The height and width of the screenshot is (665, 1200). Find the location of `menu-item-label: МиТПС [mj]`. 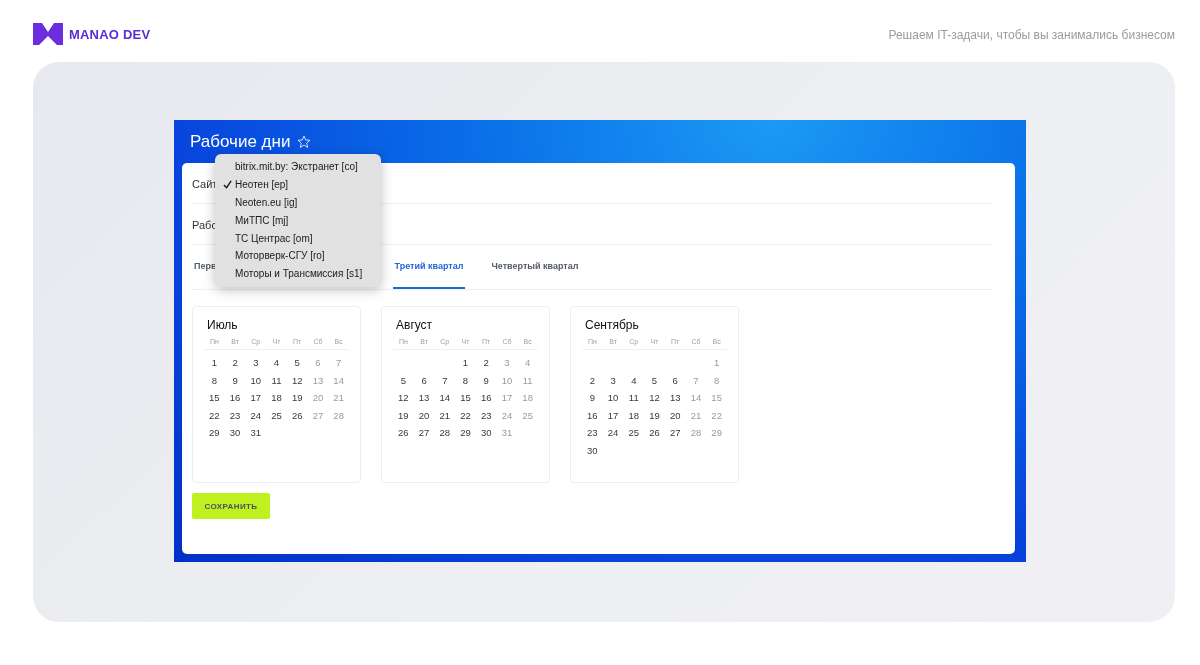

menu-item-label: МиТПС [mj] is located at coordinates (262, 220).